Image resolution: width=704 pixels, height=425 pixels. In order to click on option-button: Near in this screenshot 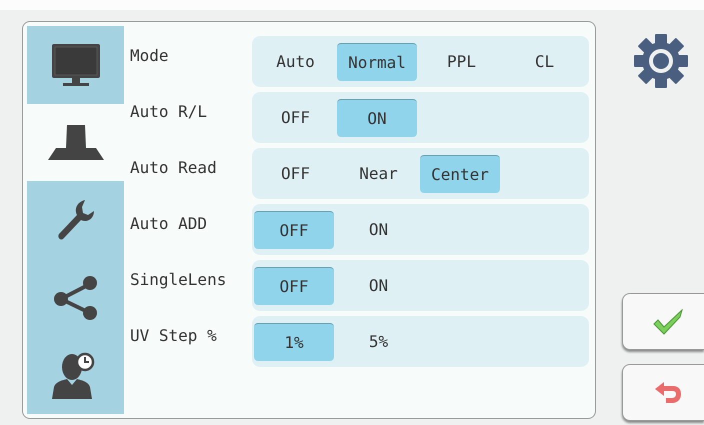, I will do `click(378, 173)`.